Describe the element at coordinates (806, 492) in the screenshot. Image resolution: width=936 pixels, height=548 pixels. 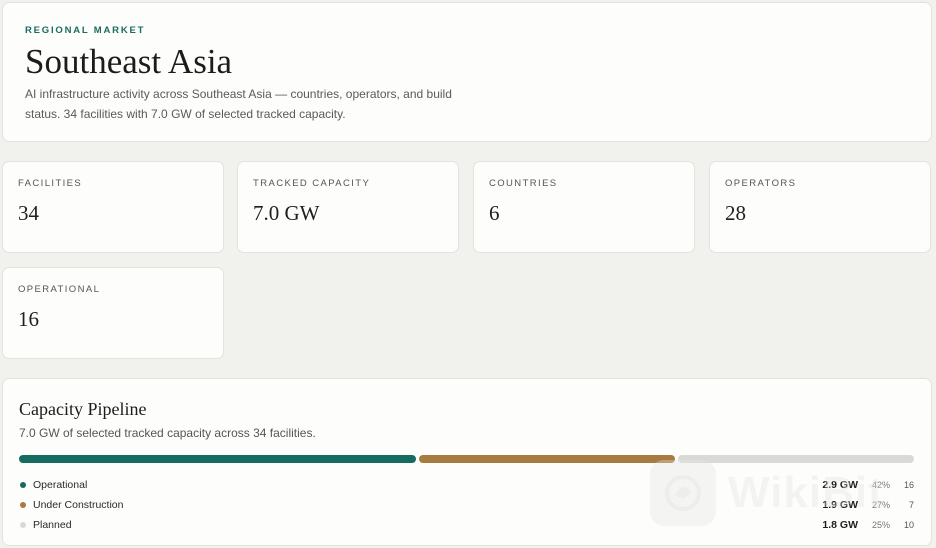
I see `watermark-text: WikiBit` at that location.